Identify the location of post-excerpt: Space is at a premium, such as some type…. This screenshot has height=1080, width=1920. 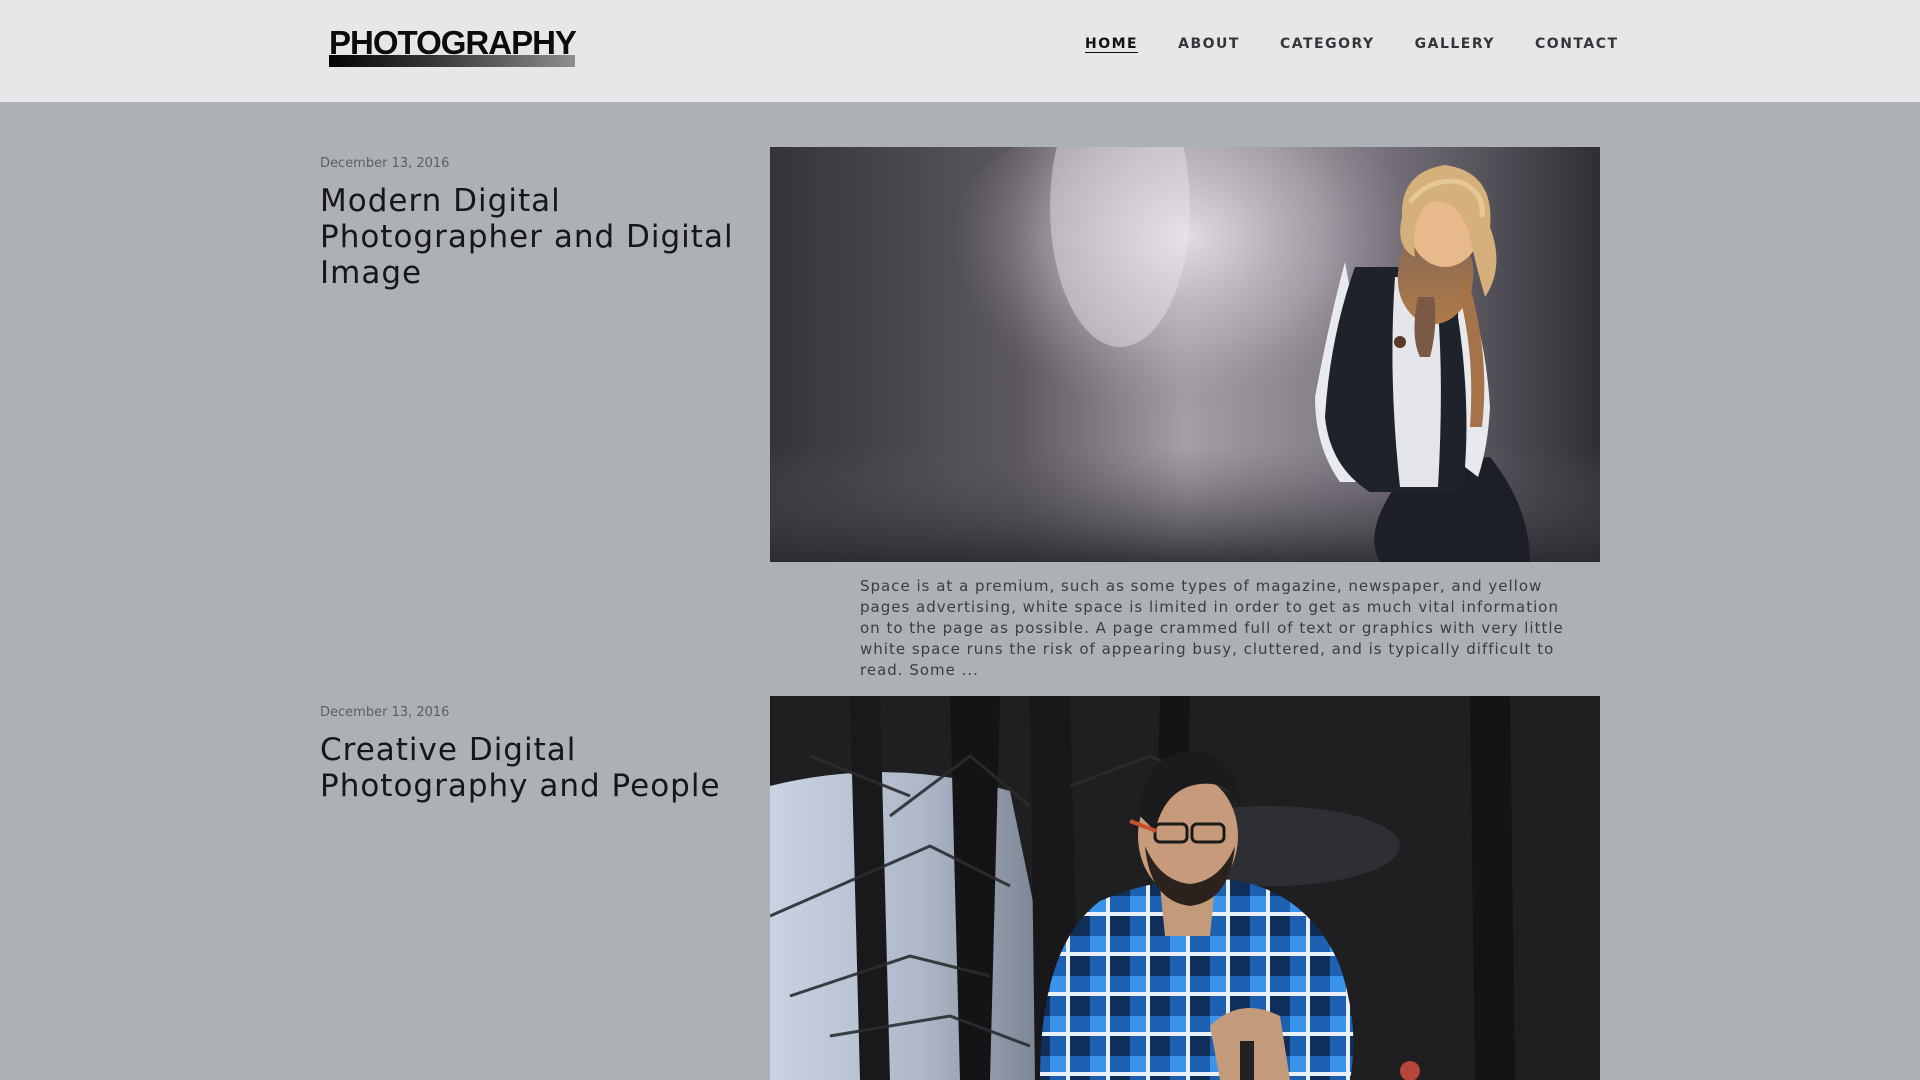
(1212, 628).